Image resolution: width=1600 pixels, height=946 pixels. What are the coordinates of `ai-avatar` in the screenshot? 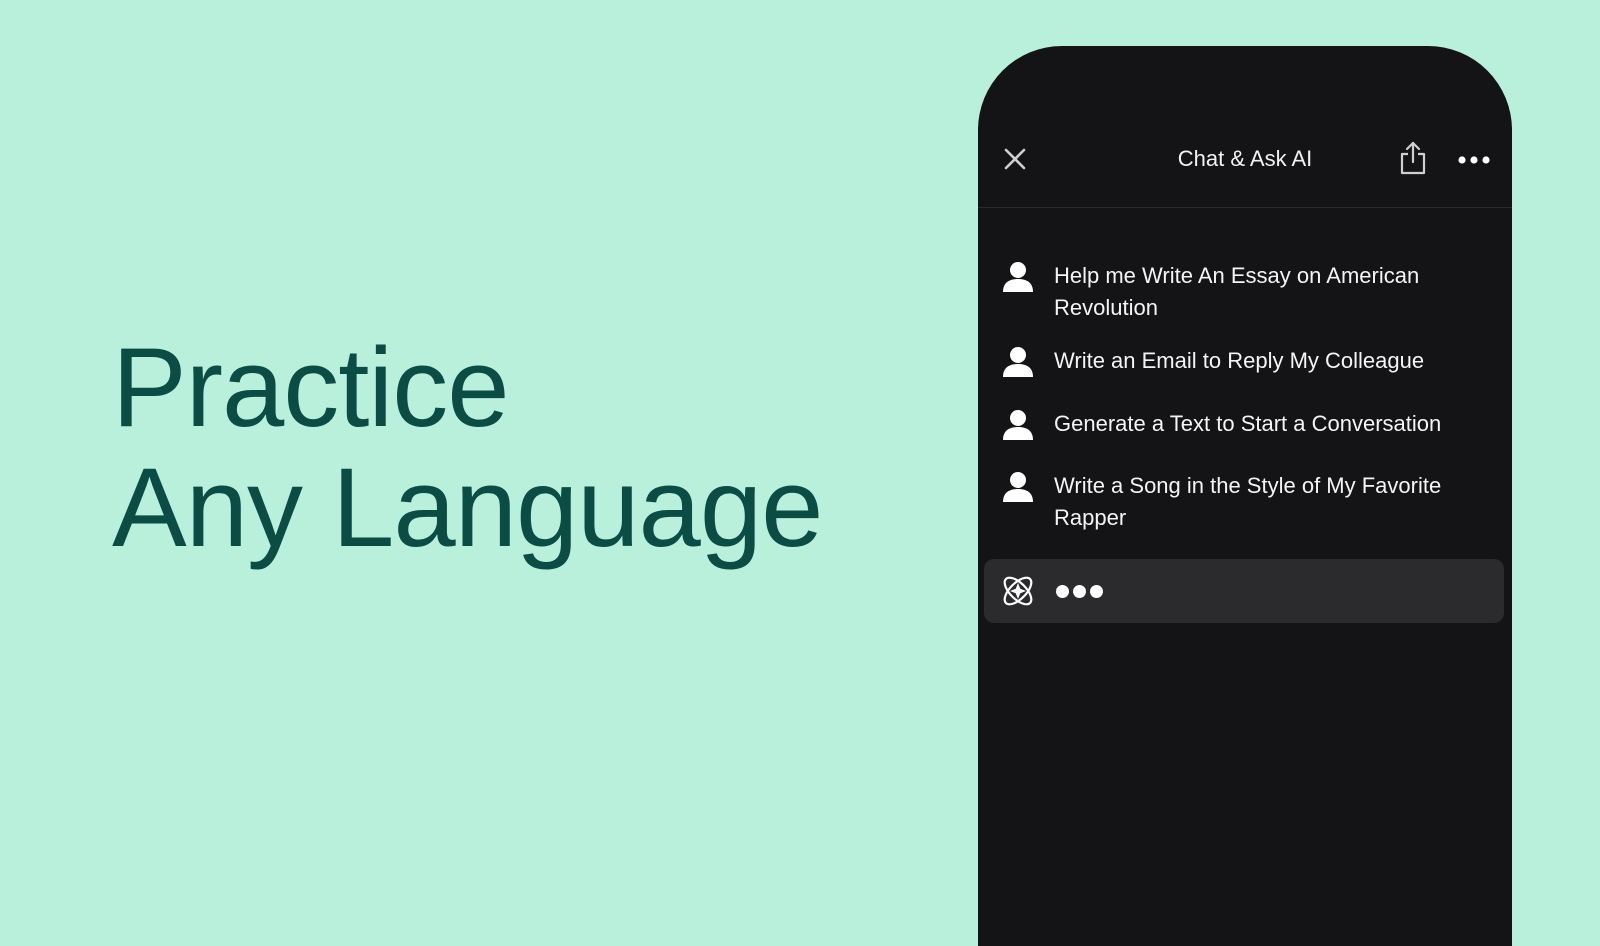 It's located at (1018, 591).